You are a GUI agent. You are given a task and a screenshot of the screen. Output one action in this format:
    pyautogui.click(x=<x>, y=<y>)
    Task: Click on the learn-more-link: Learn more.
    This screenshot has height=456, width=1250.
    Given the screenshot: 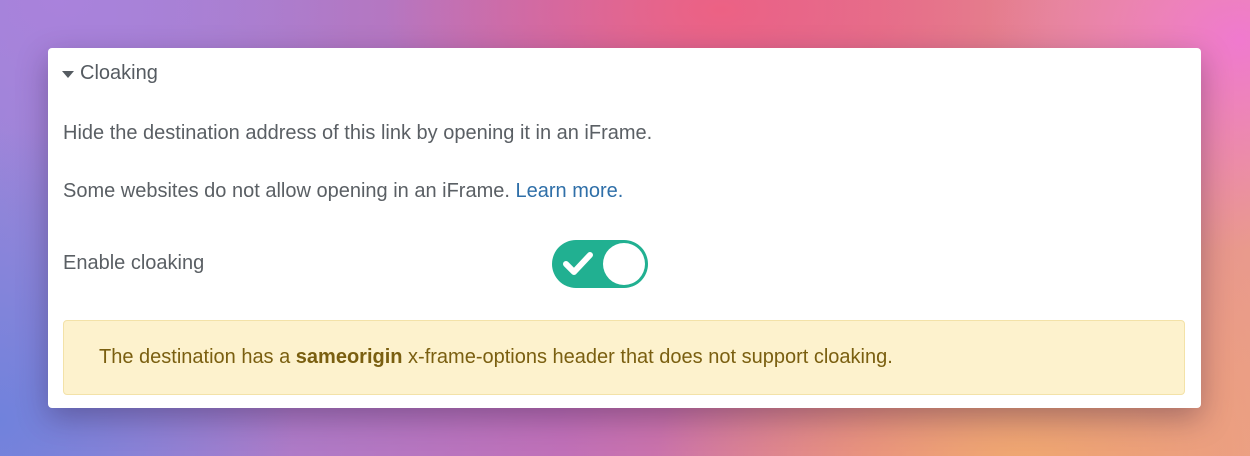 What is the action you would take?
    pyautogui.click(x=569, y=191)
    